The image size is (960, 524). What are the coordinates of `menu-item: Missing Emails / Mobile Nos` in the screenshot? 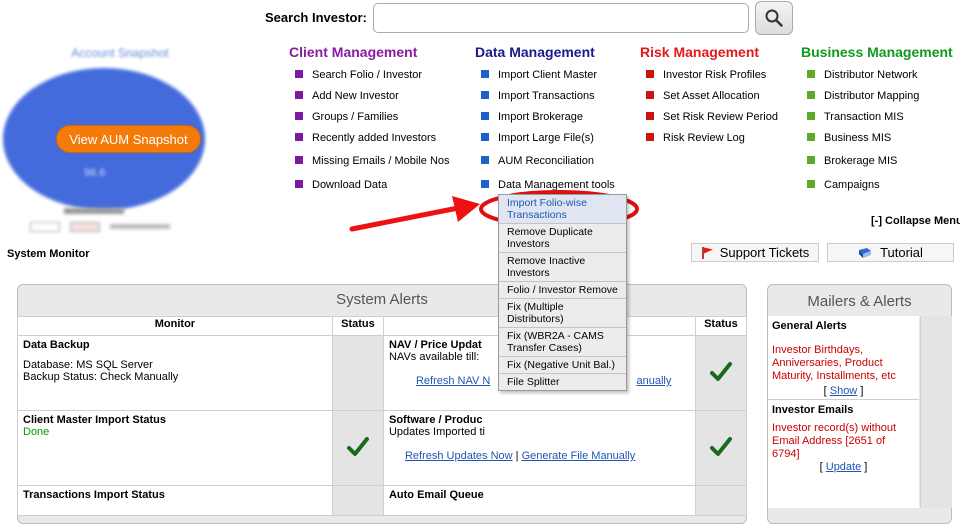 It's located at (372, 161).